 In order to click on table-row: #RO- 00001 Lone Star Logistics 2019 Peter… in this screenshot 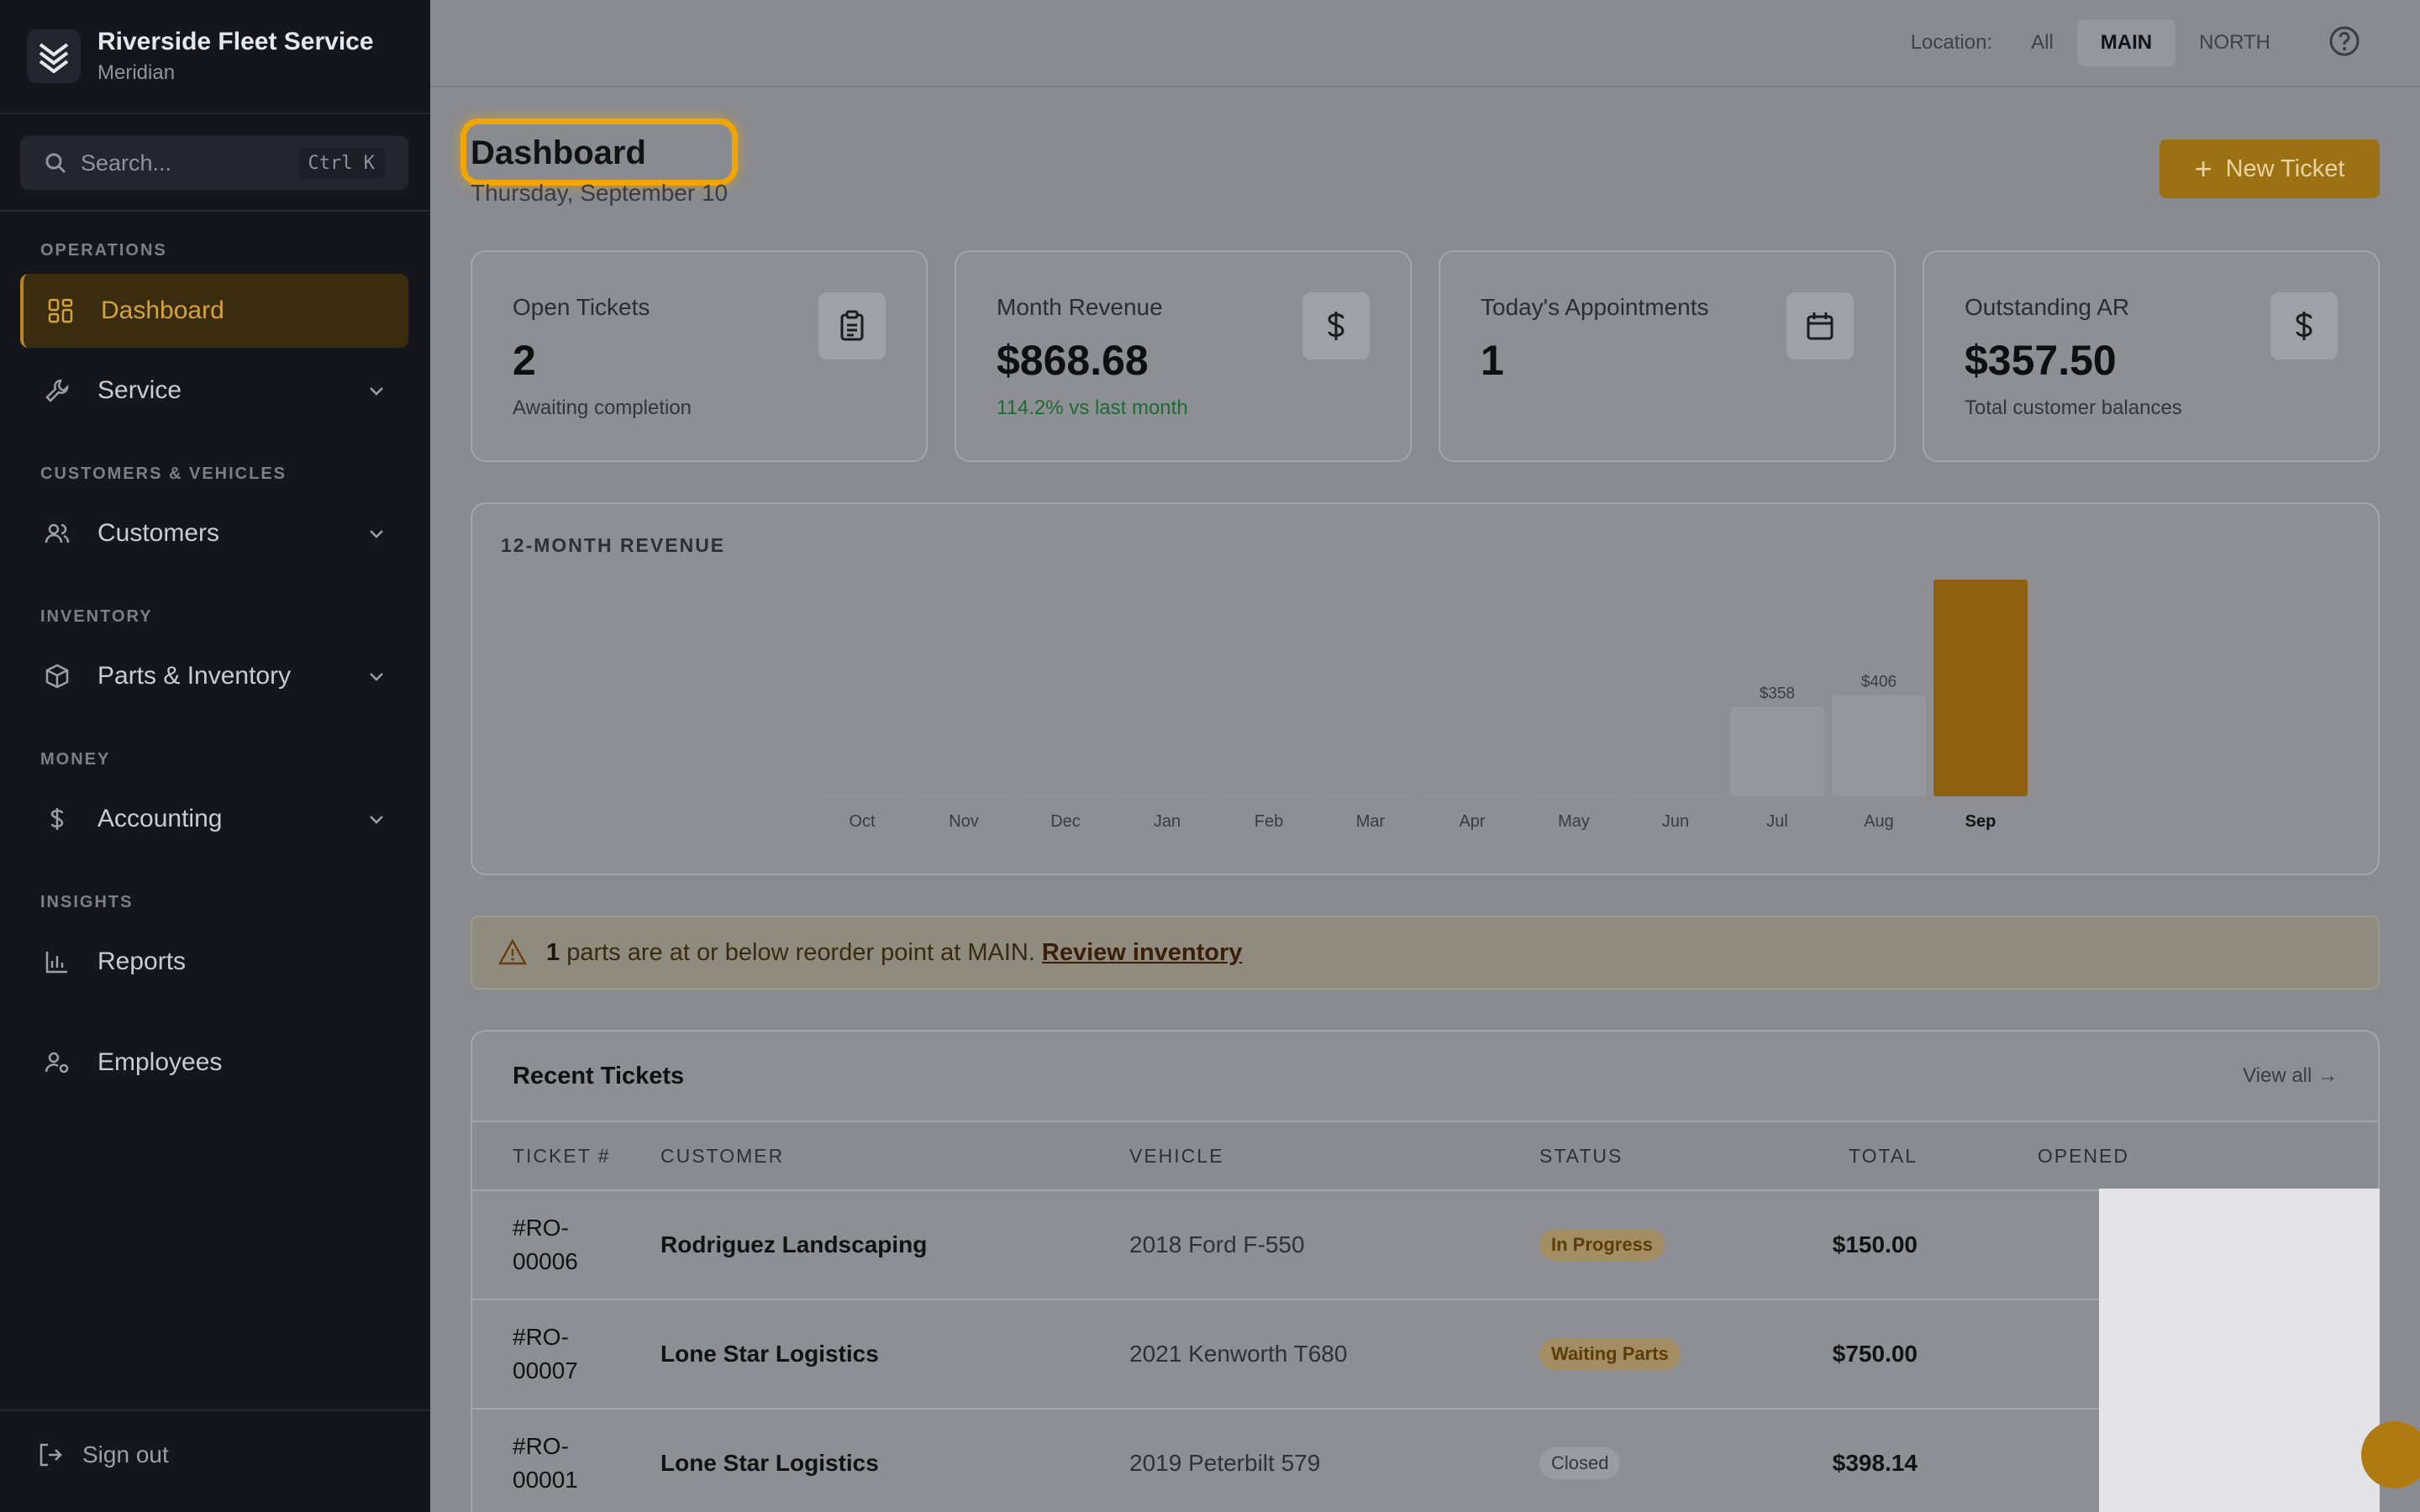, I will do `click(1425, 1461)`.